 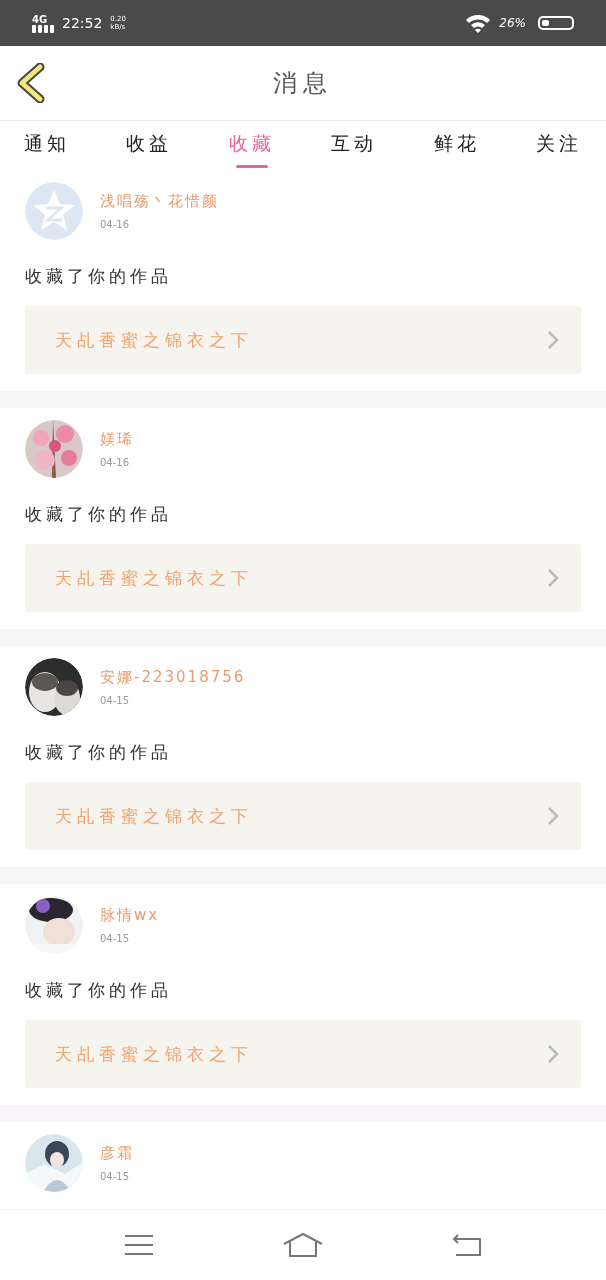 I want to click on battery-icon, so click(x=556, y=23).